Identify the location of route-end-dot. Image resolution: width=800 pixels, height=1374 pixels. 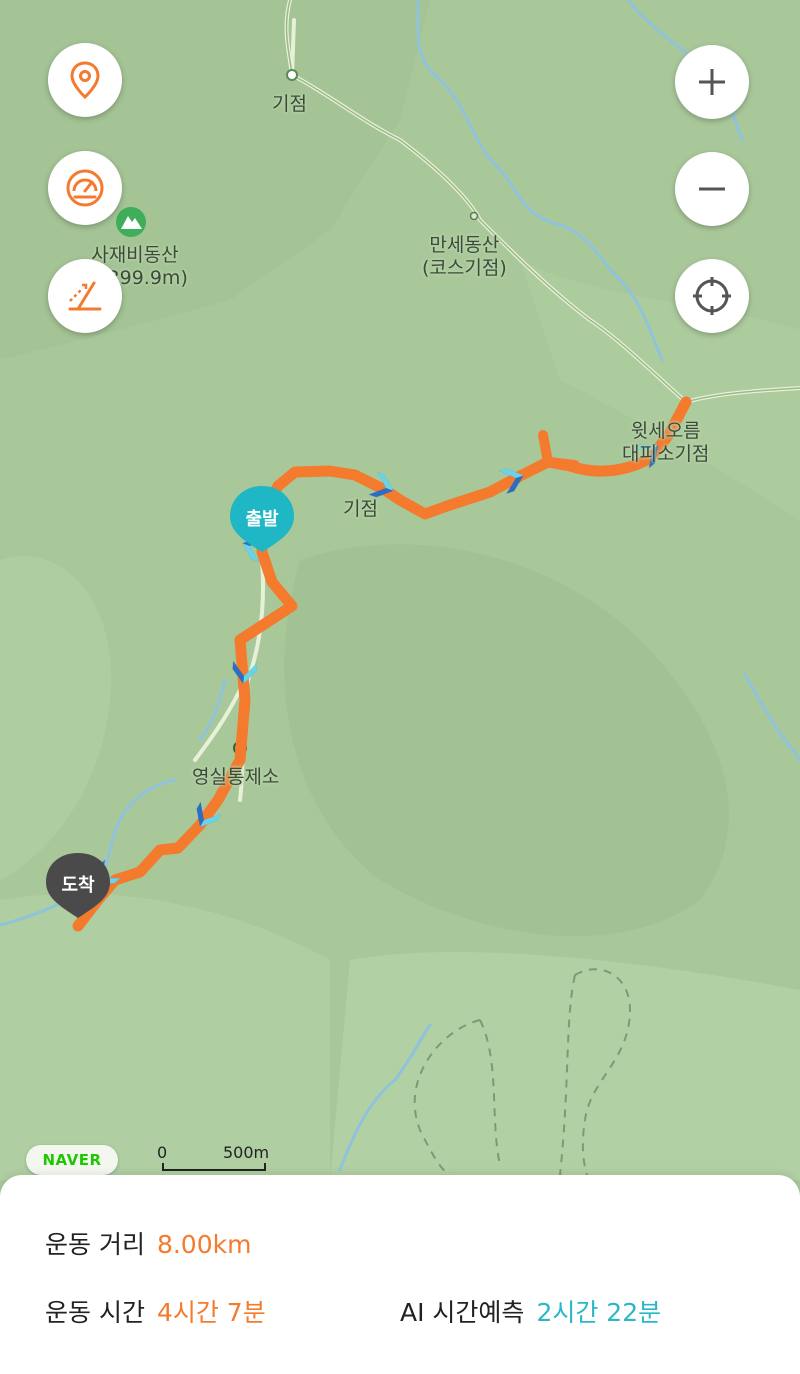
(78, 926).